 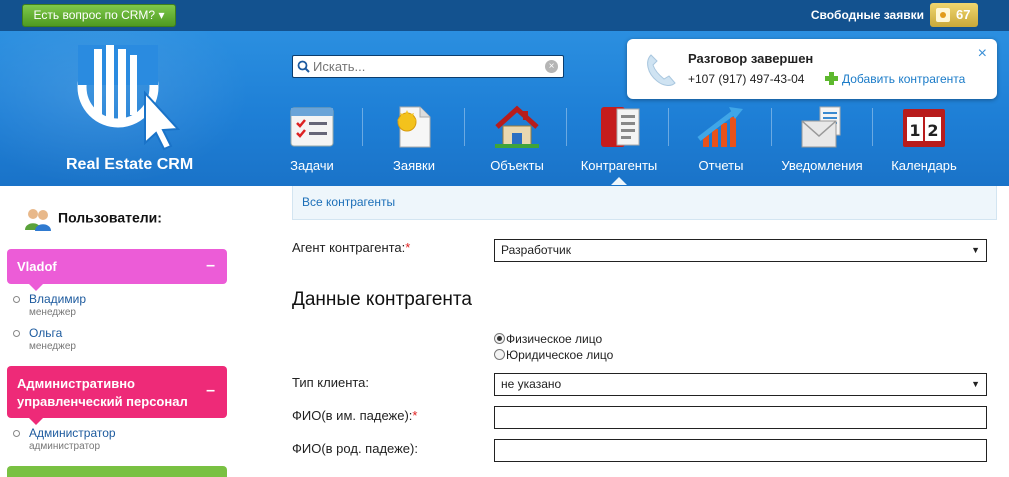 What do you see at coordinates (831, 78) in the screenshot?
I see `plus-icon` at bounding box center [831, 78].